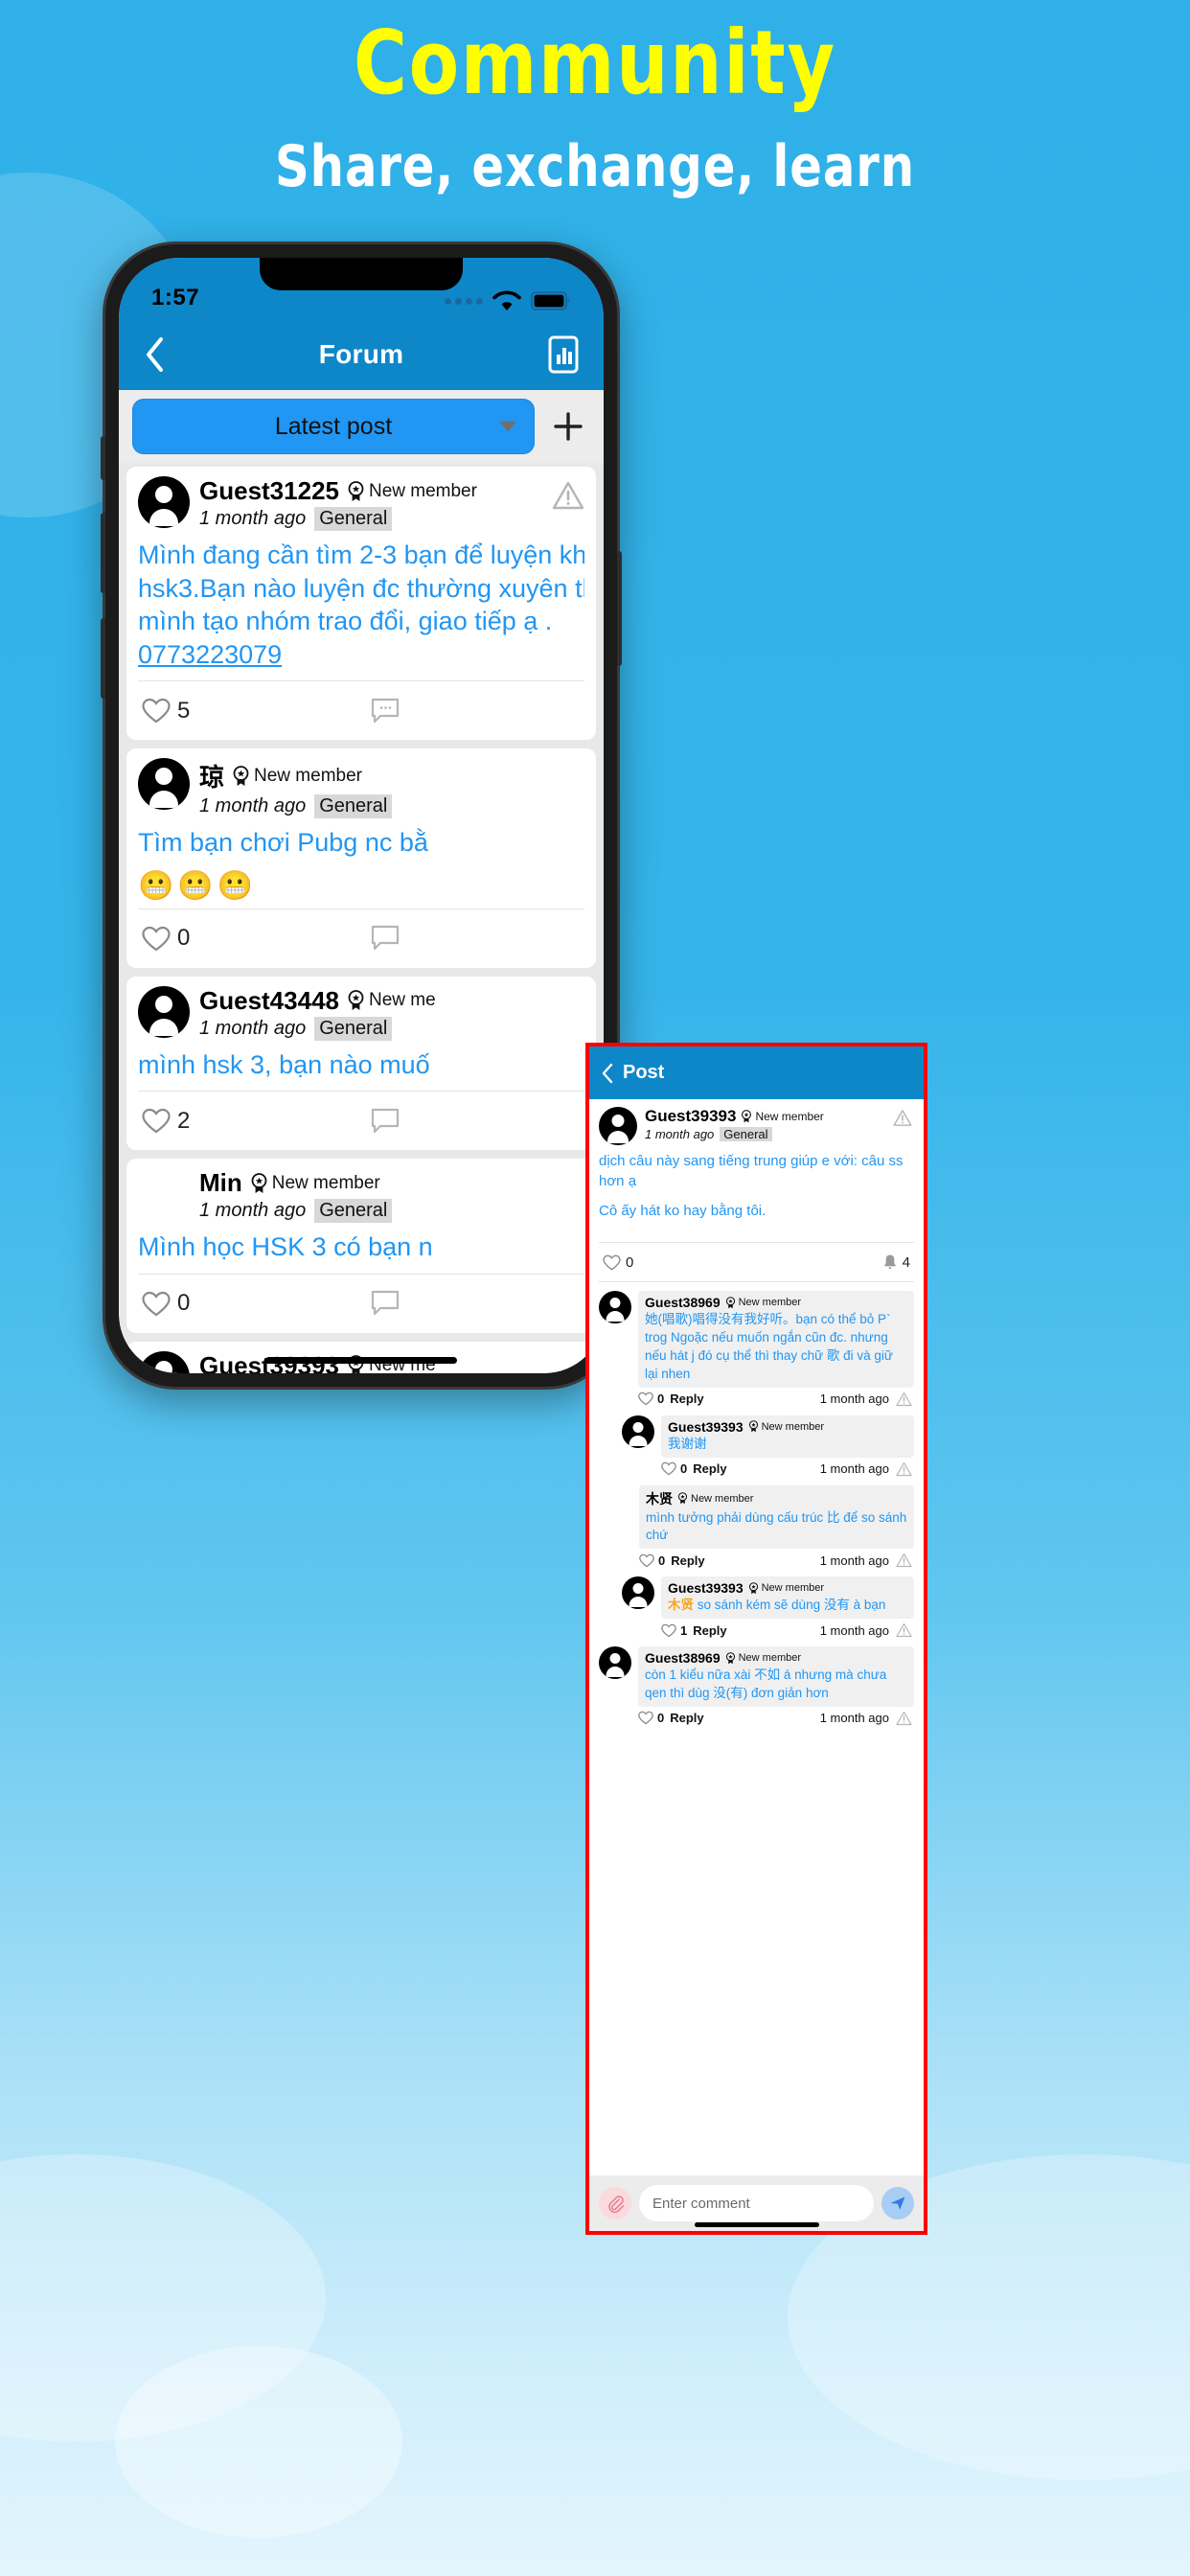 This screenshot has width=1190, height=2576. Describe the element at coordinates (361, 655) in the screenshot. I see `post-phone-link: 0773223079` at that location.